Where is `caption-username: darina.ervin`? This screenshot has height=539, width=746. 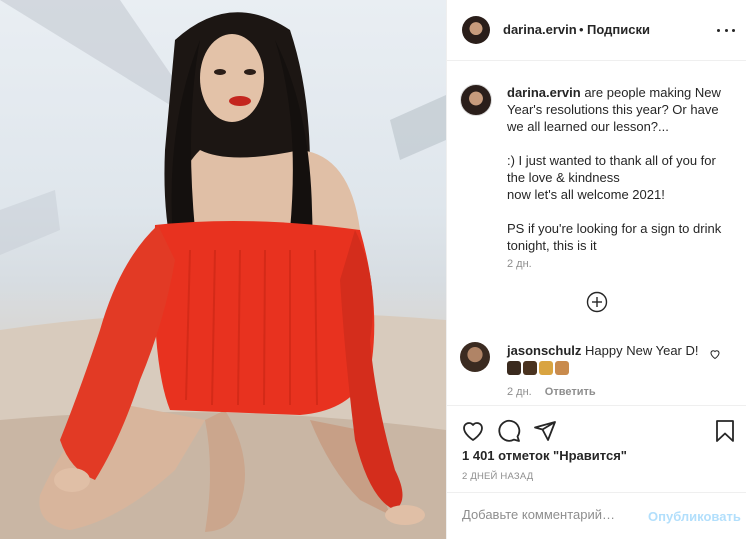 caption-username: darina.ervin is located at coordinates (544, 92).